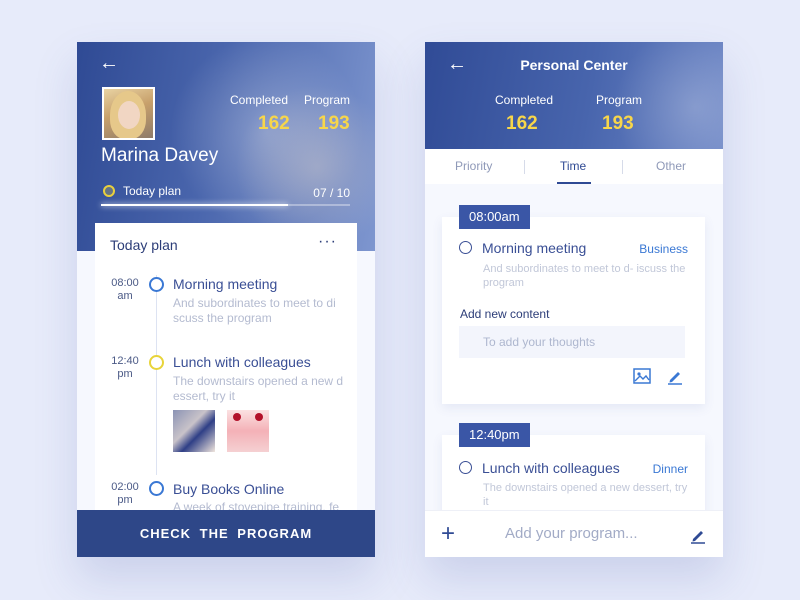 The image size is (800, 600). What do you see at coordinates (125, 493) in the screenshot?
I see `timeline-time: 02:00 pm` at bounding box center [125, 493].